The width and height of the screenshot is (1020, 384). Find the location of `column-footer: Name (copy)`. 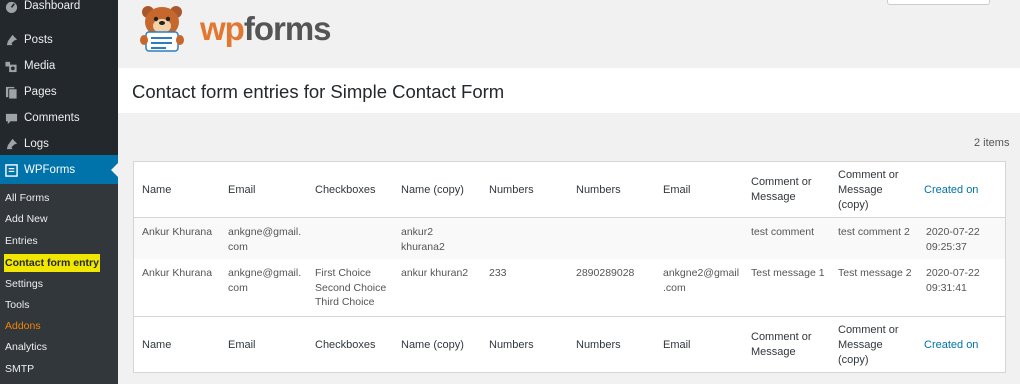

column-footer: Name (copy) is located at coordinates (432, 345).